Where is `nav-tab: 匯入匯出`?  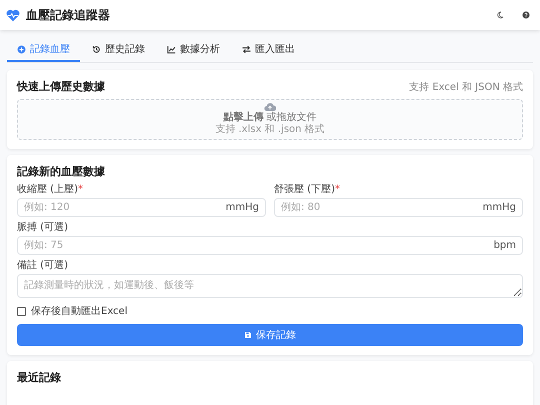 nav-tab: 匯入匯出 is located at coordinates (268, 50).